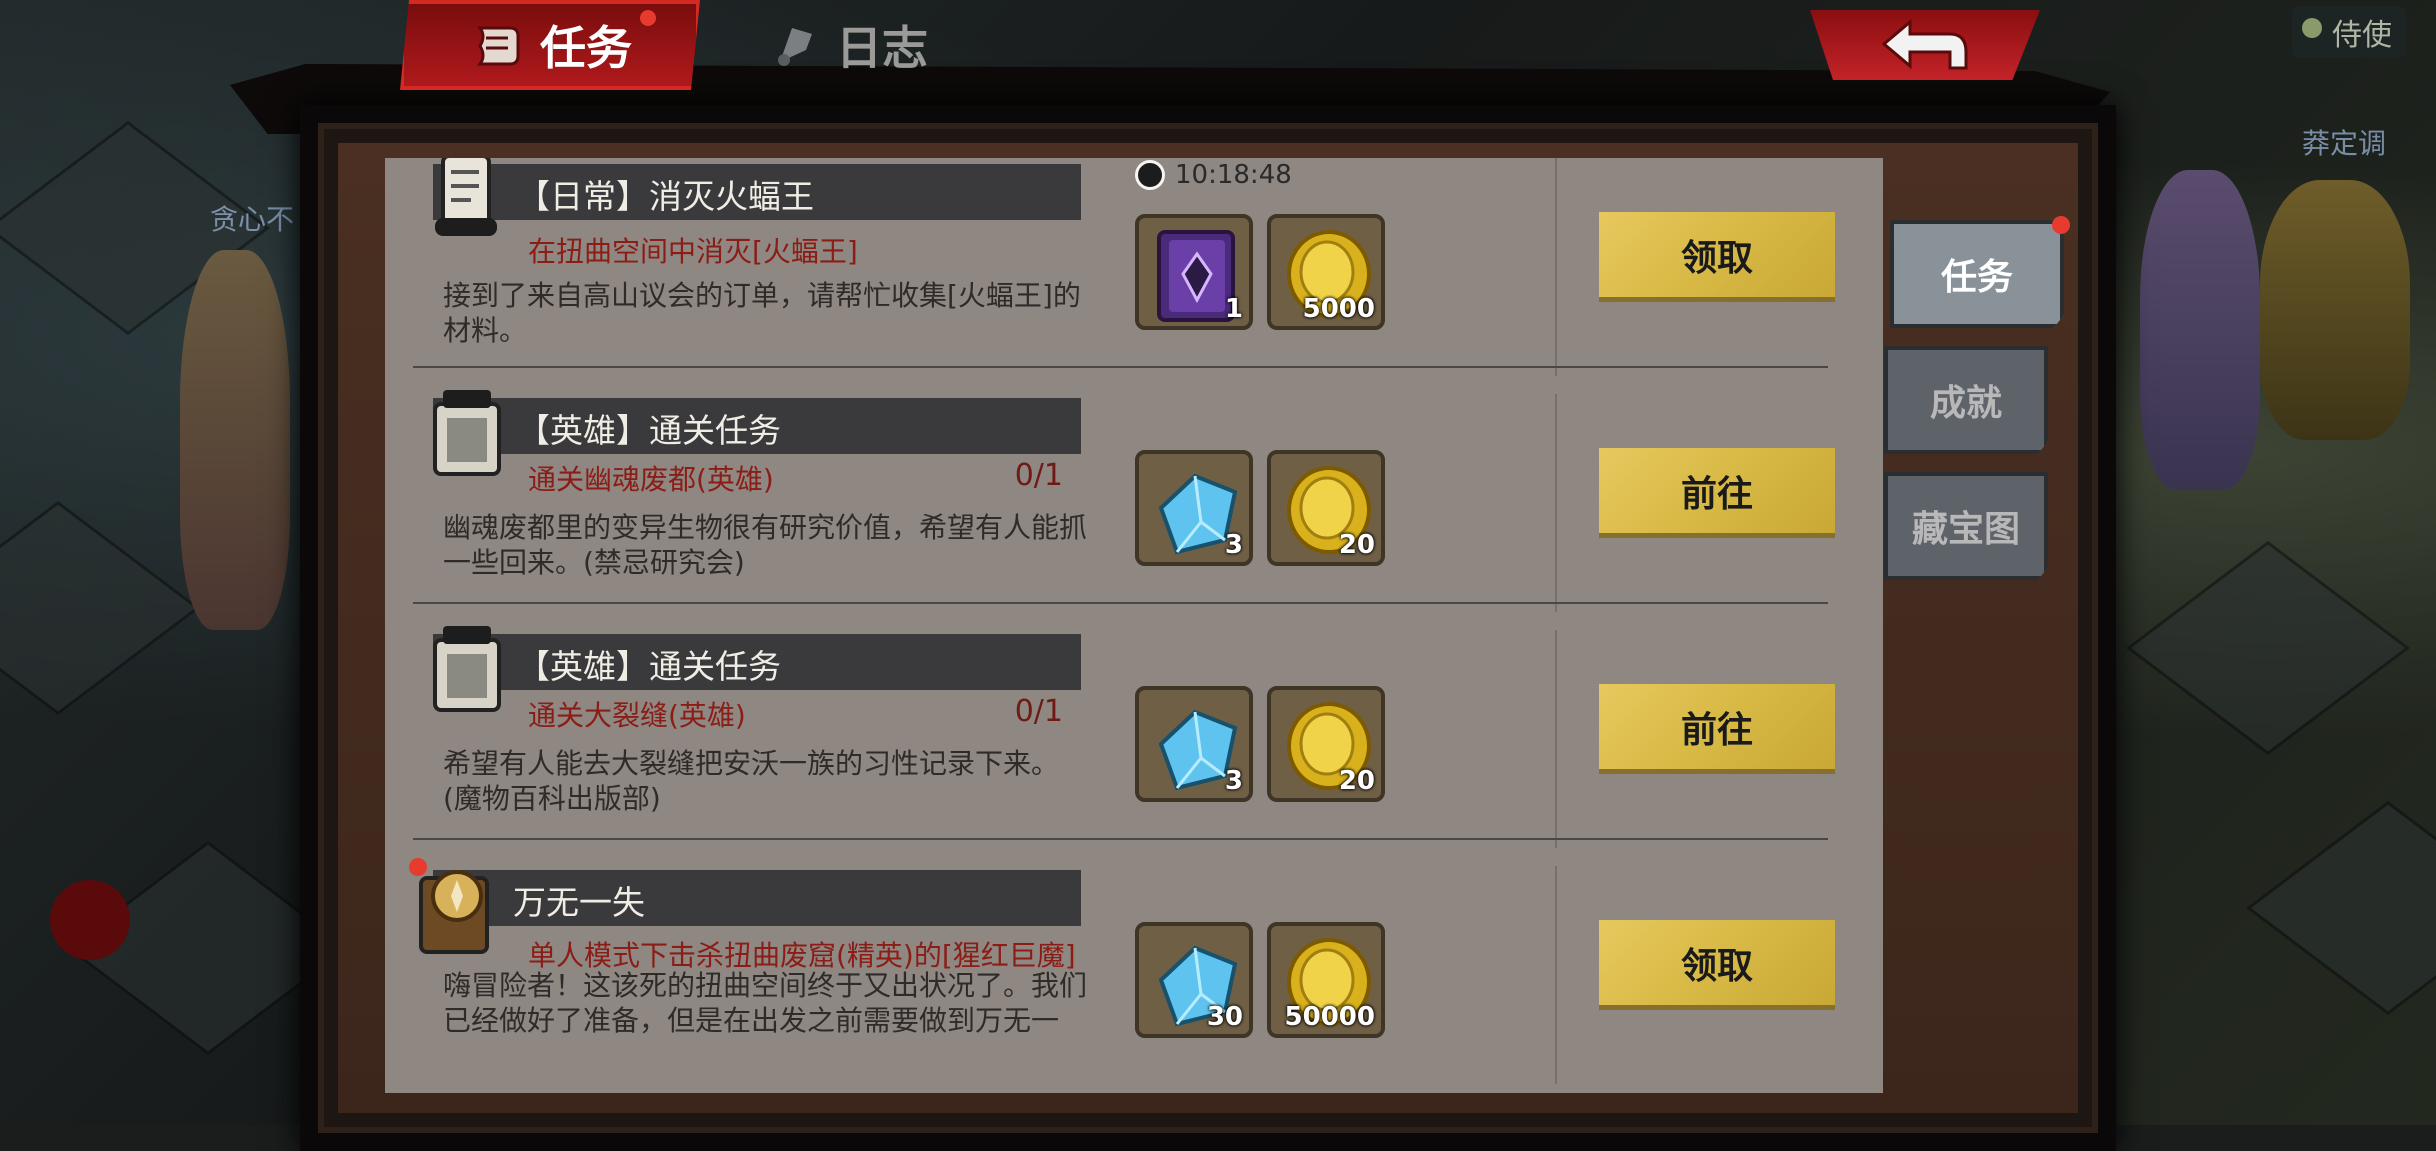  I want to click on quest-objective: 通关幽魂废都(英雄), so click(651, 479).